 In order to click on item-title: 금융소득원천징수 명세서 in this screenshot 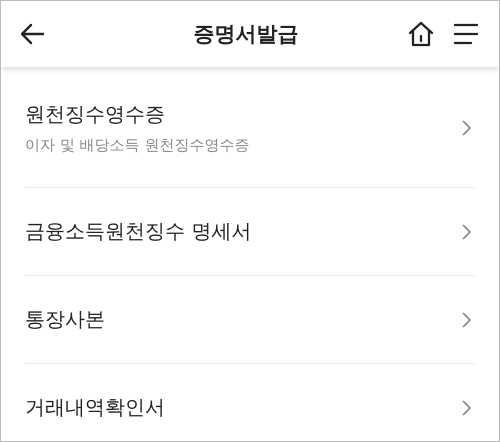, I will do `click(138, 231)`.